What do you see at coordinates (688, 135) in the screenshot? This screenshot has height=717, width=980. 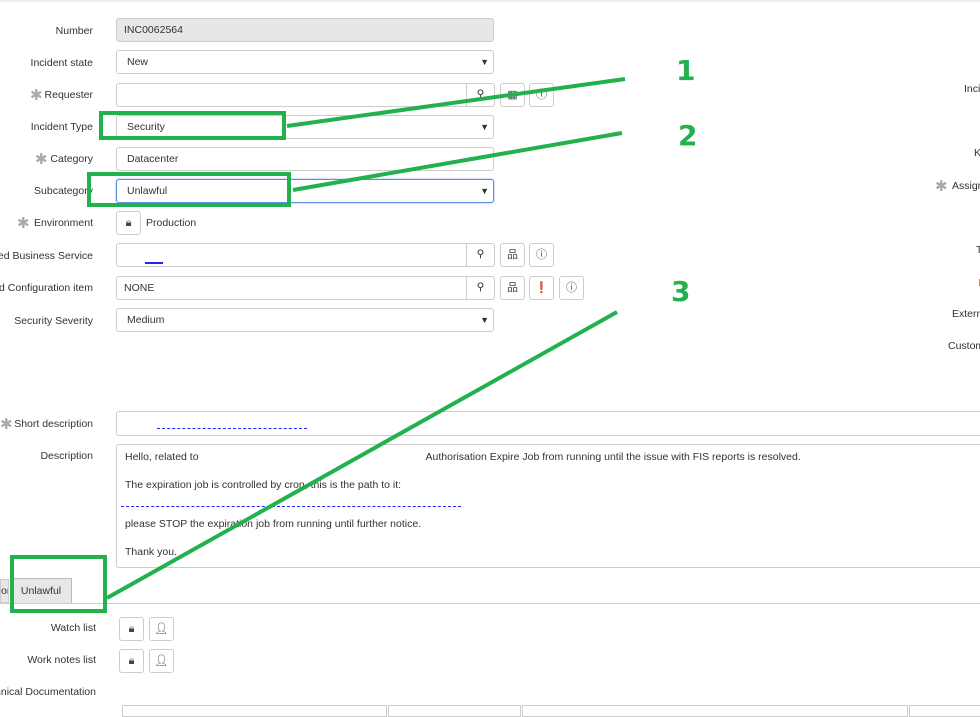 I see `annotation-number-2: 2` at bounding box center [688, 135].